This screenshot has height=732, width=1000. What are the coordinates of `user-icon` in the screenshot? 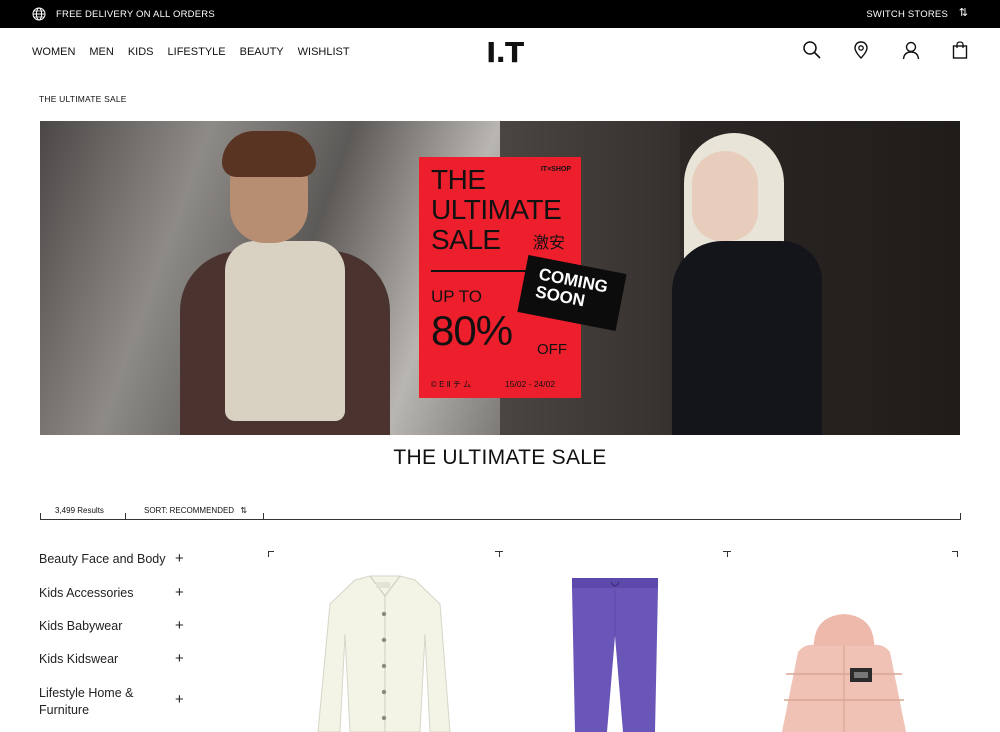 It's located at (911, 52).